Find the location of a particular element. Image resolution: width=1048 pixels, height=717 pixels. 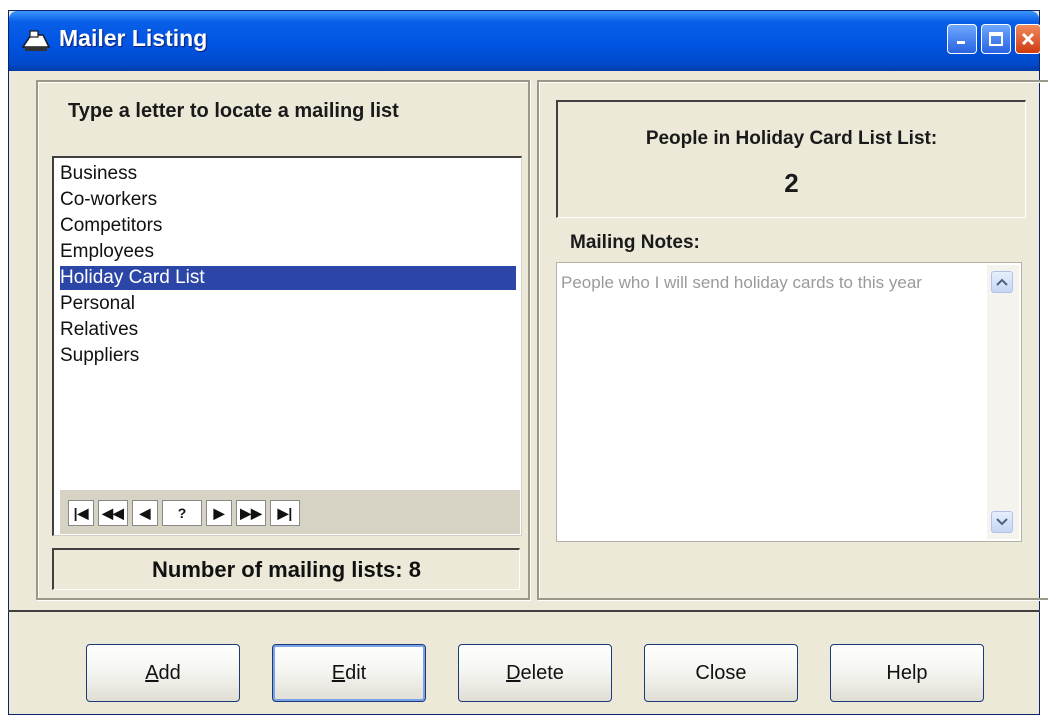

delete-label: elete is located at coordinates (542, 672).